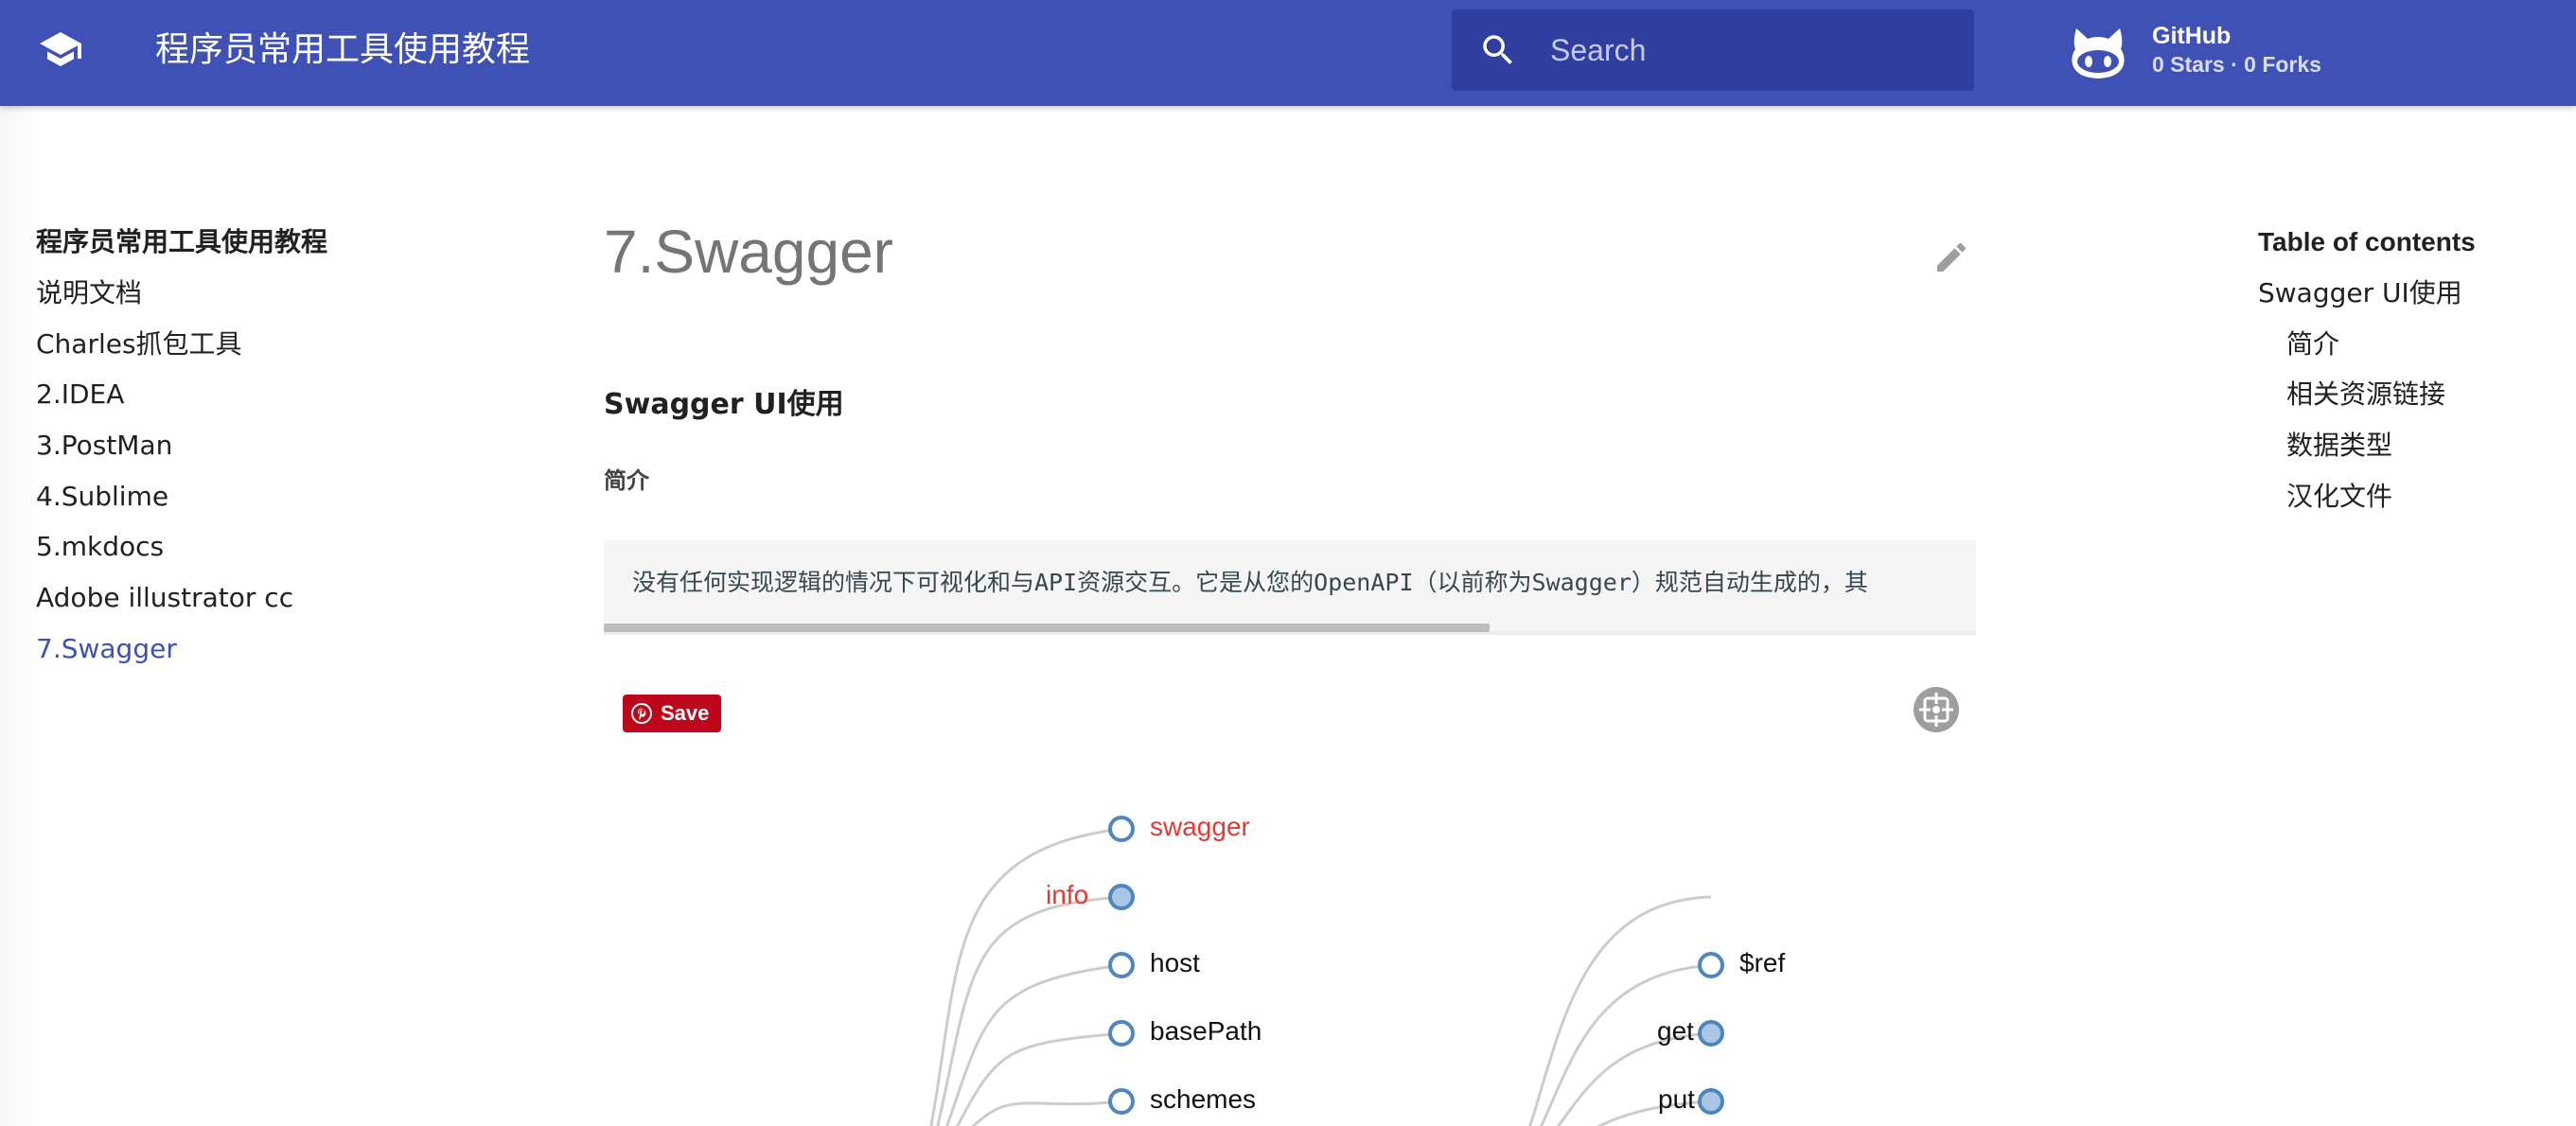  What do you see at coordinates (2409, 344) in the screenshot?
I see `toc-item-intro: 简介` at bounding box center [2409, 344].